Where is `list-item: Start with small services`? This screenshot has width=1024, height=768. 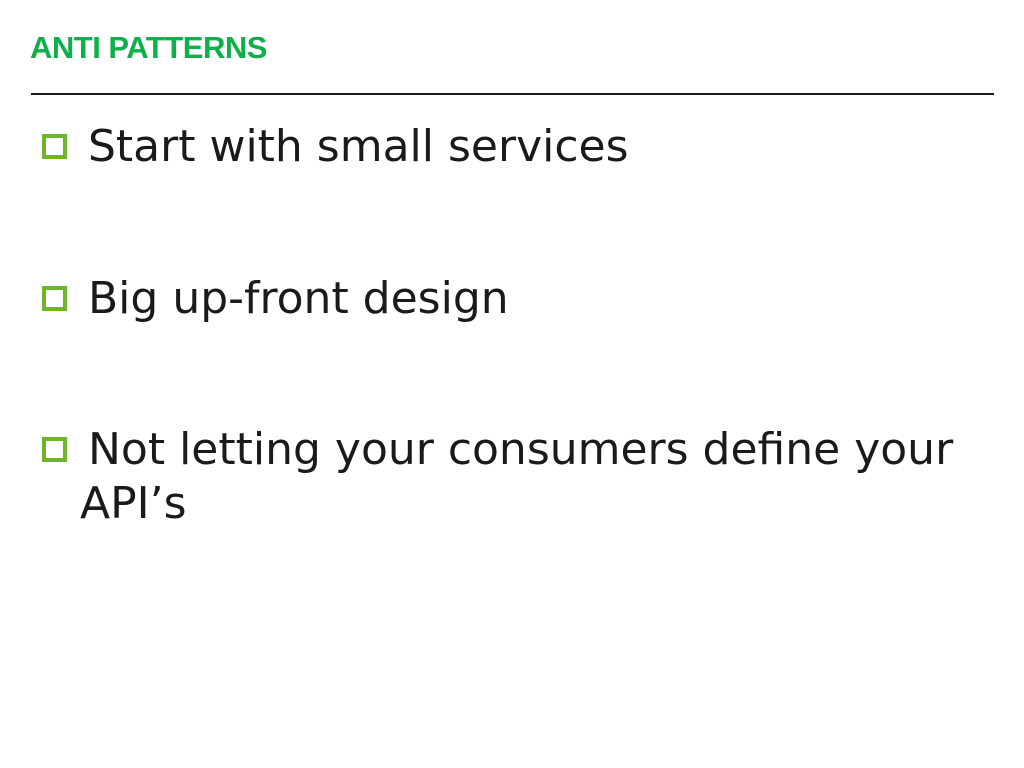 list-item: Start with small services is located at coordinates (507, 147).